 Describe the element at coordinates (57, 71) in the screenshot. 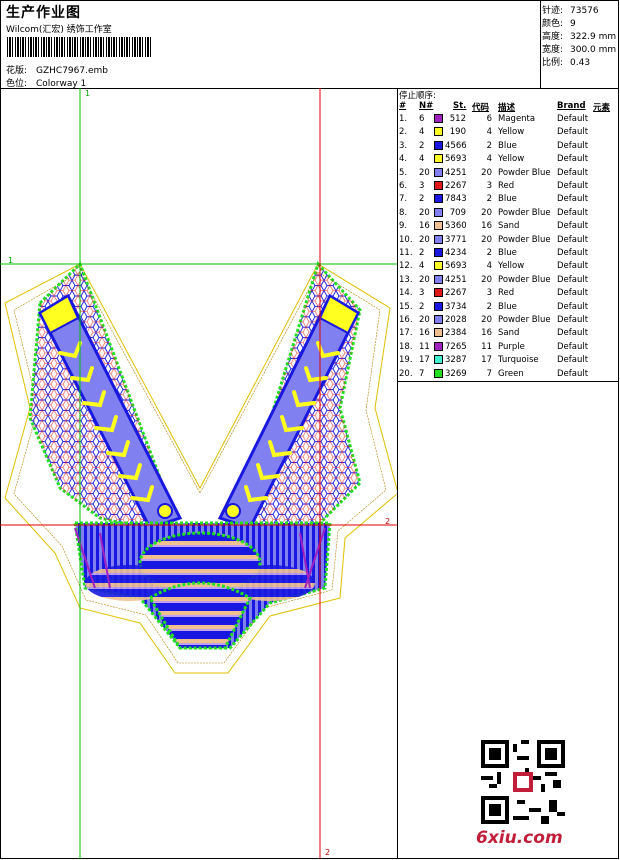

I see `design-file-line: 花版: GZHC7967.emb` at that location.